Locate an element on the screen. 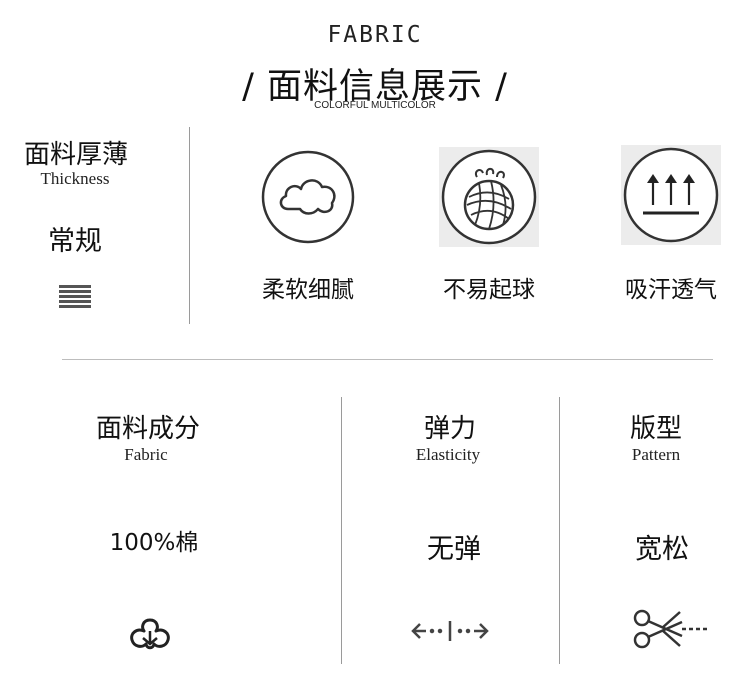 This screenshot has width=750, height=679. feature-soft is located at coordinates (308, 197).